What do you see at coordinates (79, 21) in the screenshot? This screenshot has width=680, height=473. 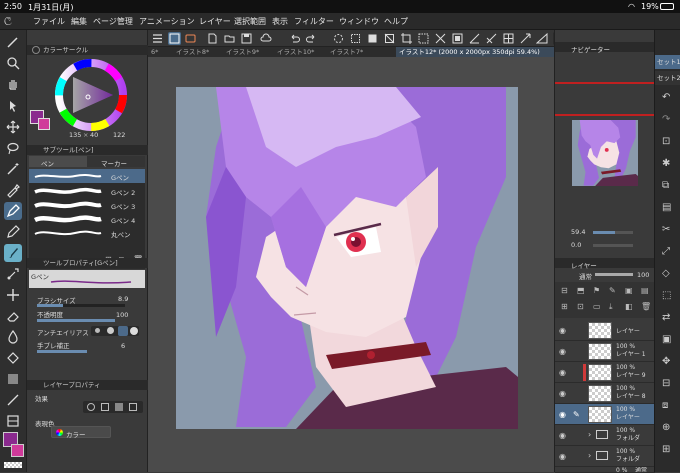 I see `menu-edit: 編集` at bounding box center [79, 21].